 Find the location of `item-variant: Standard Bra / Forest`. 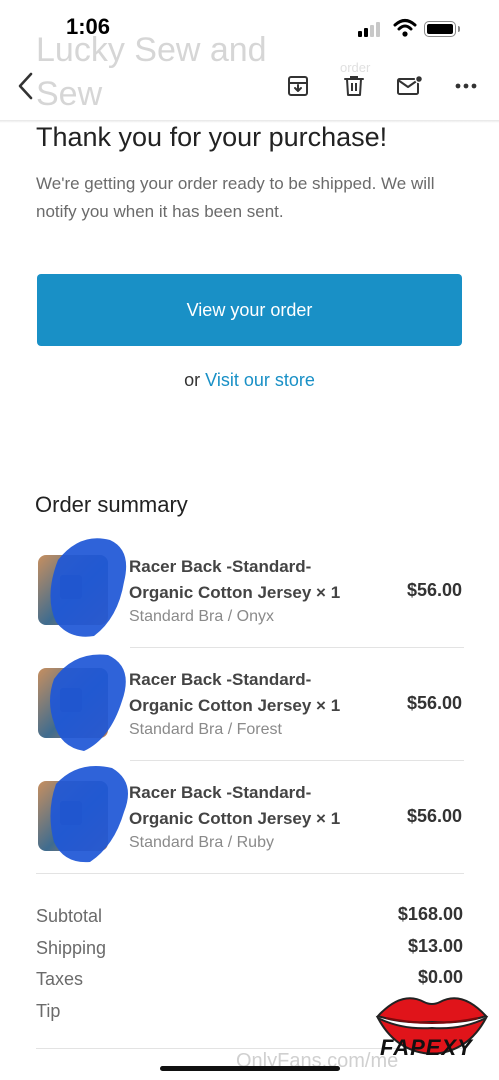

item-variant: Standard Bra / Forest is located at coordinates (205, 729).